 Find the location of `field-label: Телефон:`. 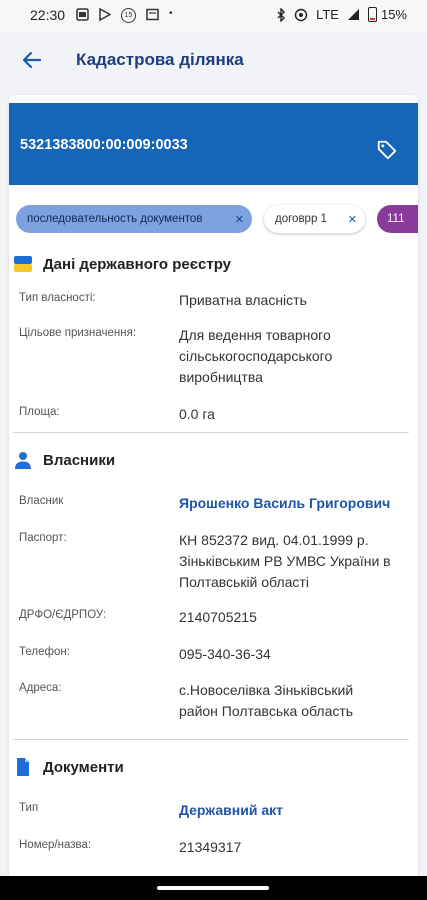

field-label: Телефон: is located at coordinates (44, 652).